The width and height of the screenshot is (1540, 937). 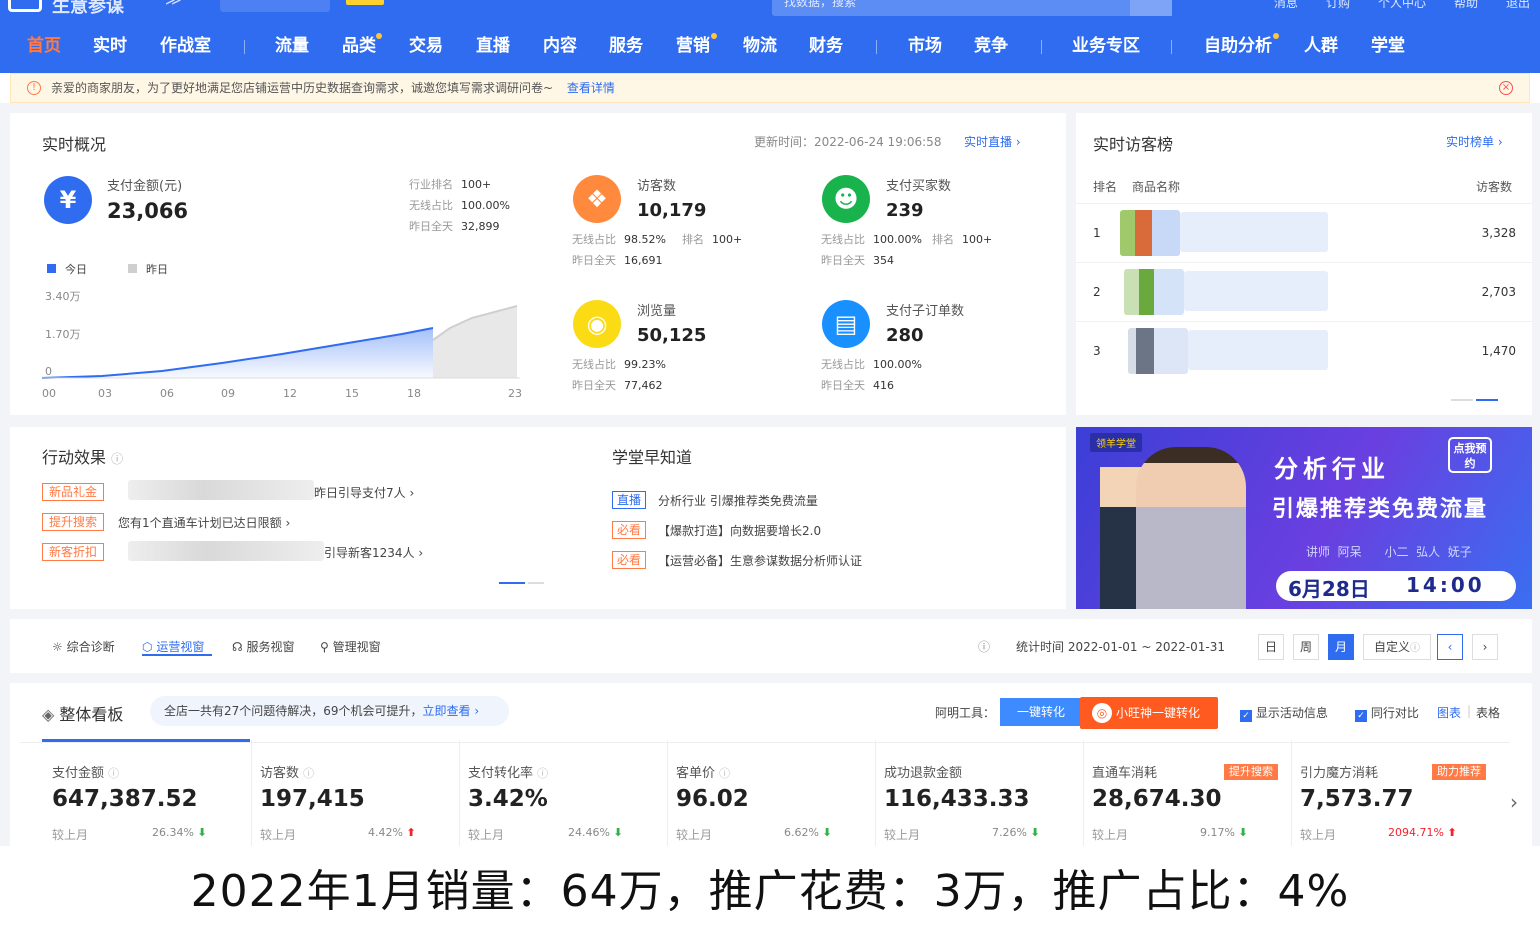 I want to click on help-icon: ⓘ, so click(x=114, y=773).